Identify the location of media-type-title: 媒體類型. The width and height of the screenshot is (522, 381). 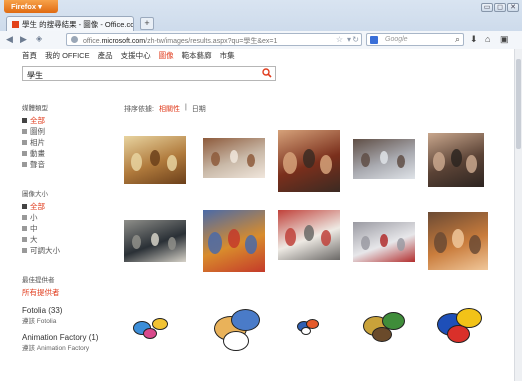
(35, 108).